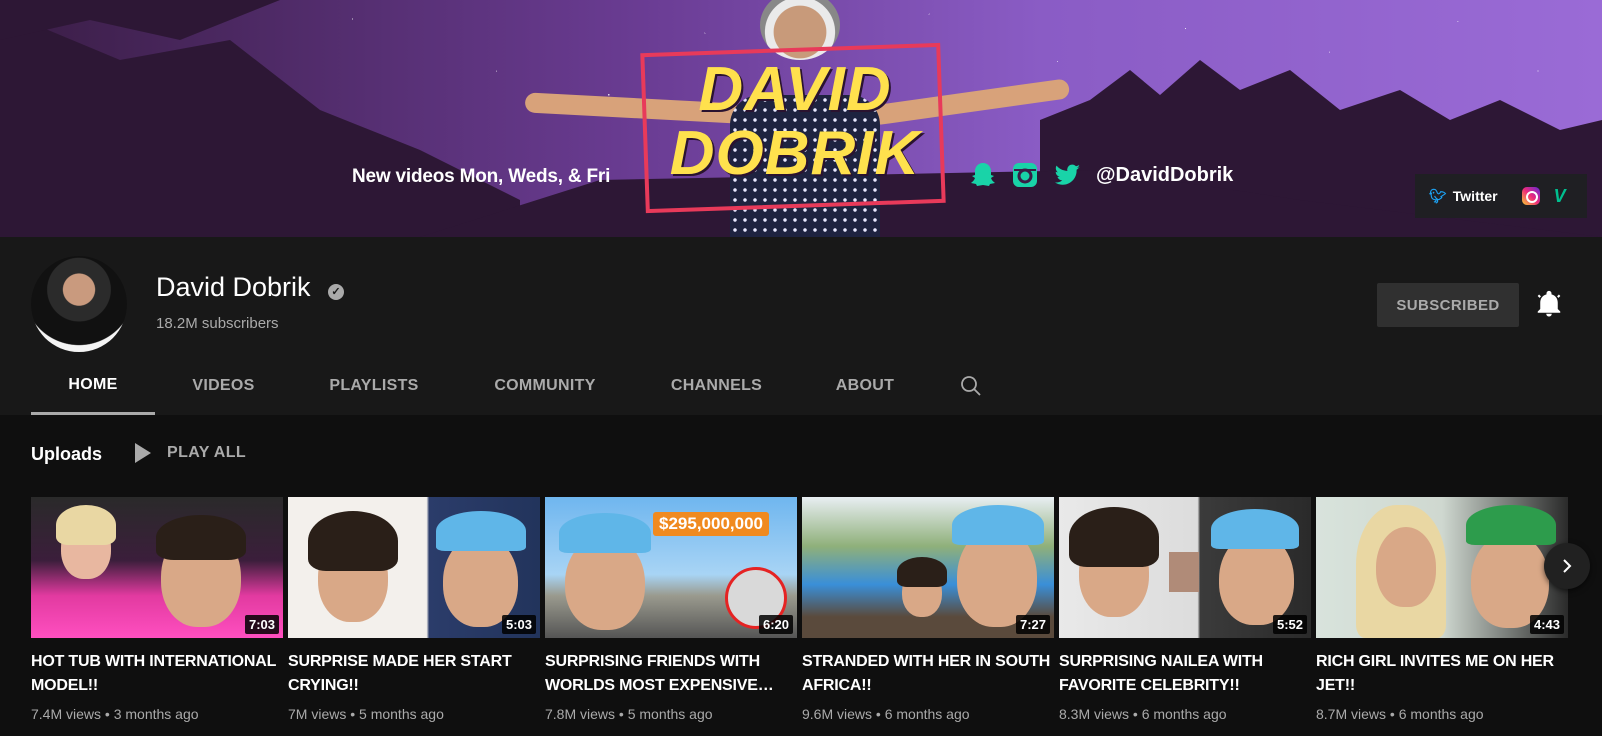 The image size is (1602, 736). Describe the element at coordinates (1549, 304) in the screenshot. I see `bell-icon` at that location.